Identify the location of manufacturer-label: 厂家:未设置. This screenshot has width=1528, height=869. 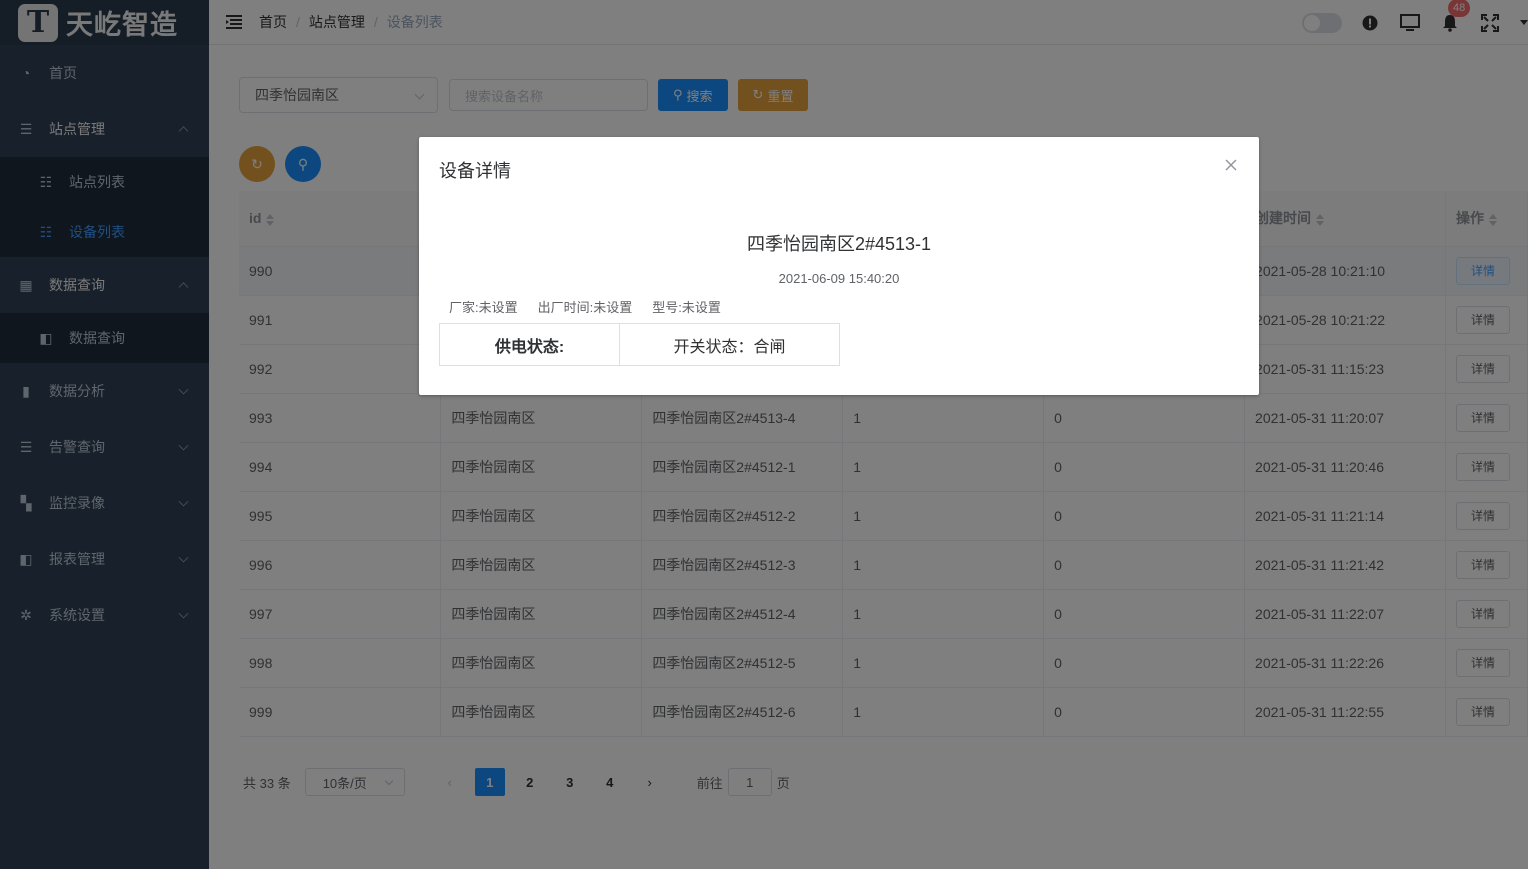
(483, 307).